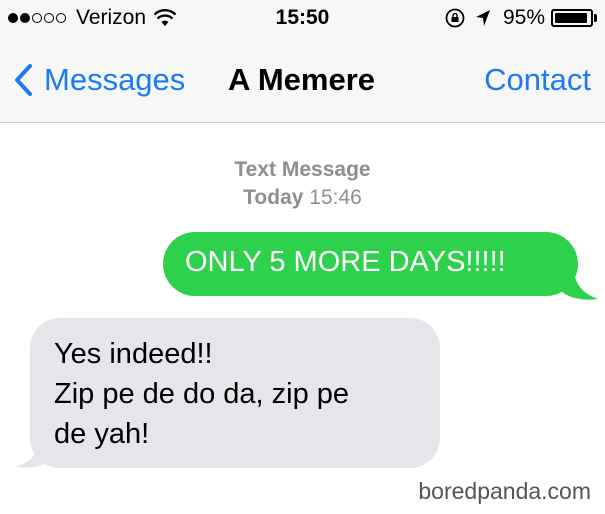 Image resolution: width=605 pixels, height=514 pixels. I want to click on status-bar: Verizon 15:50 95%, so click(302, 20).